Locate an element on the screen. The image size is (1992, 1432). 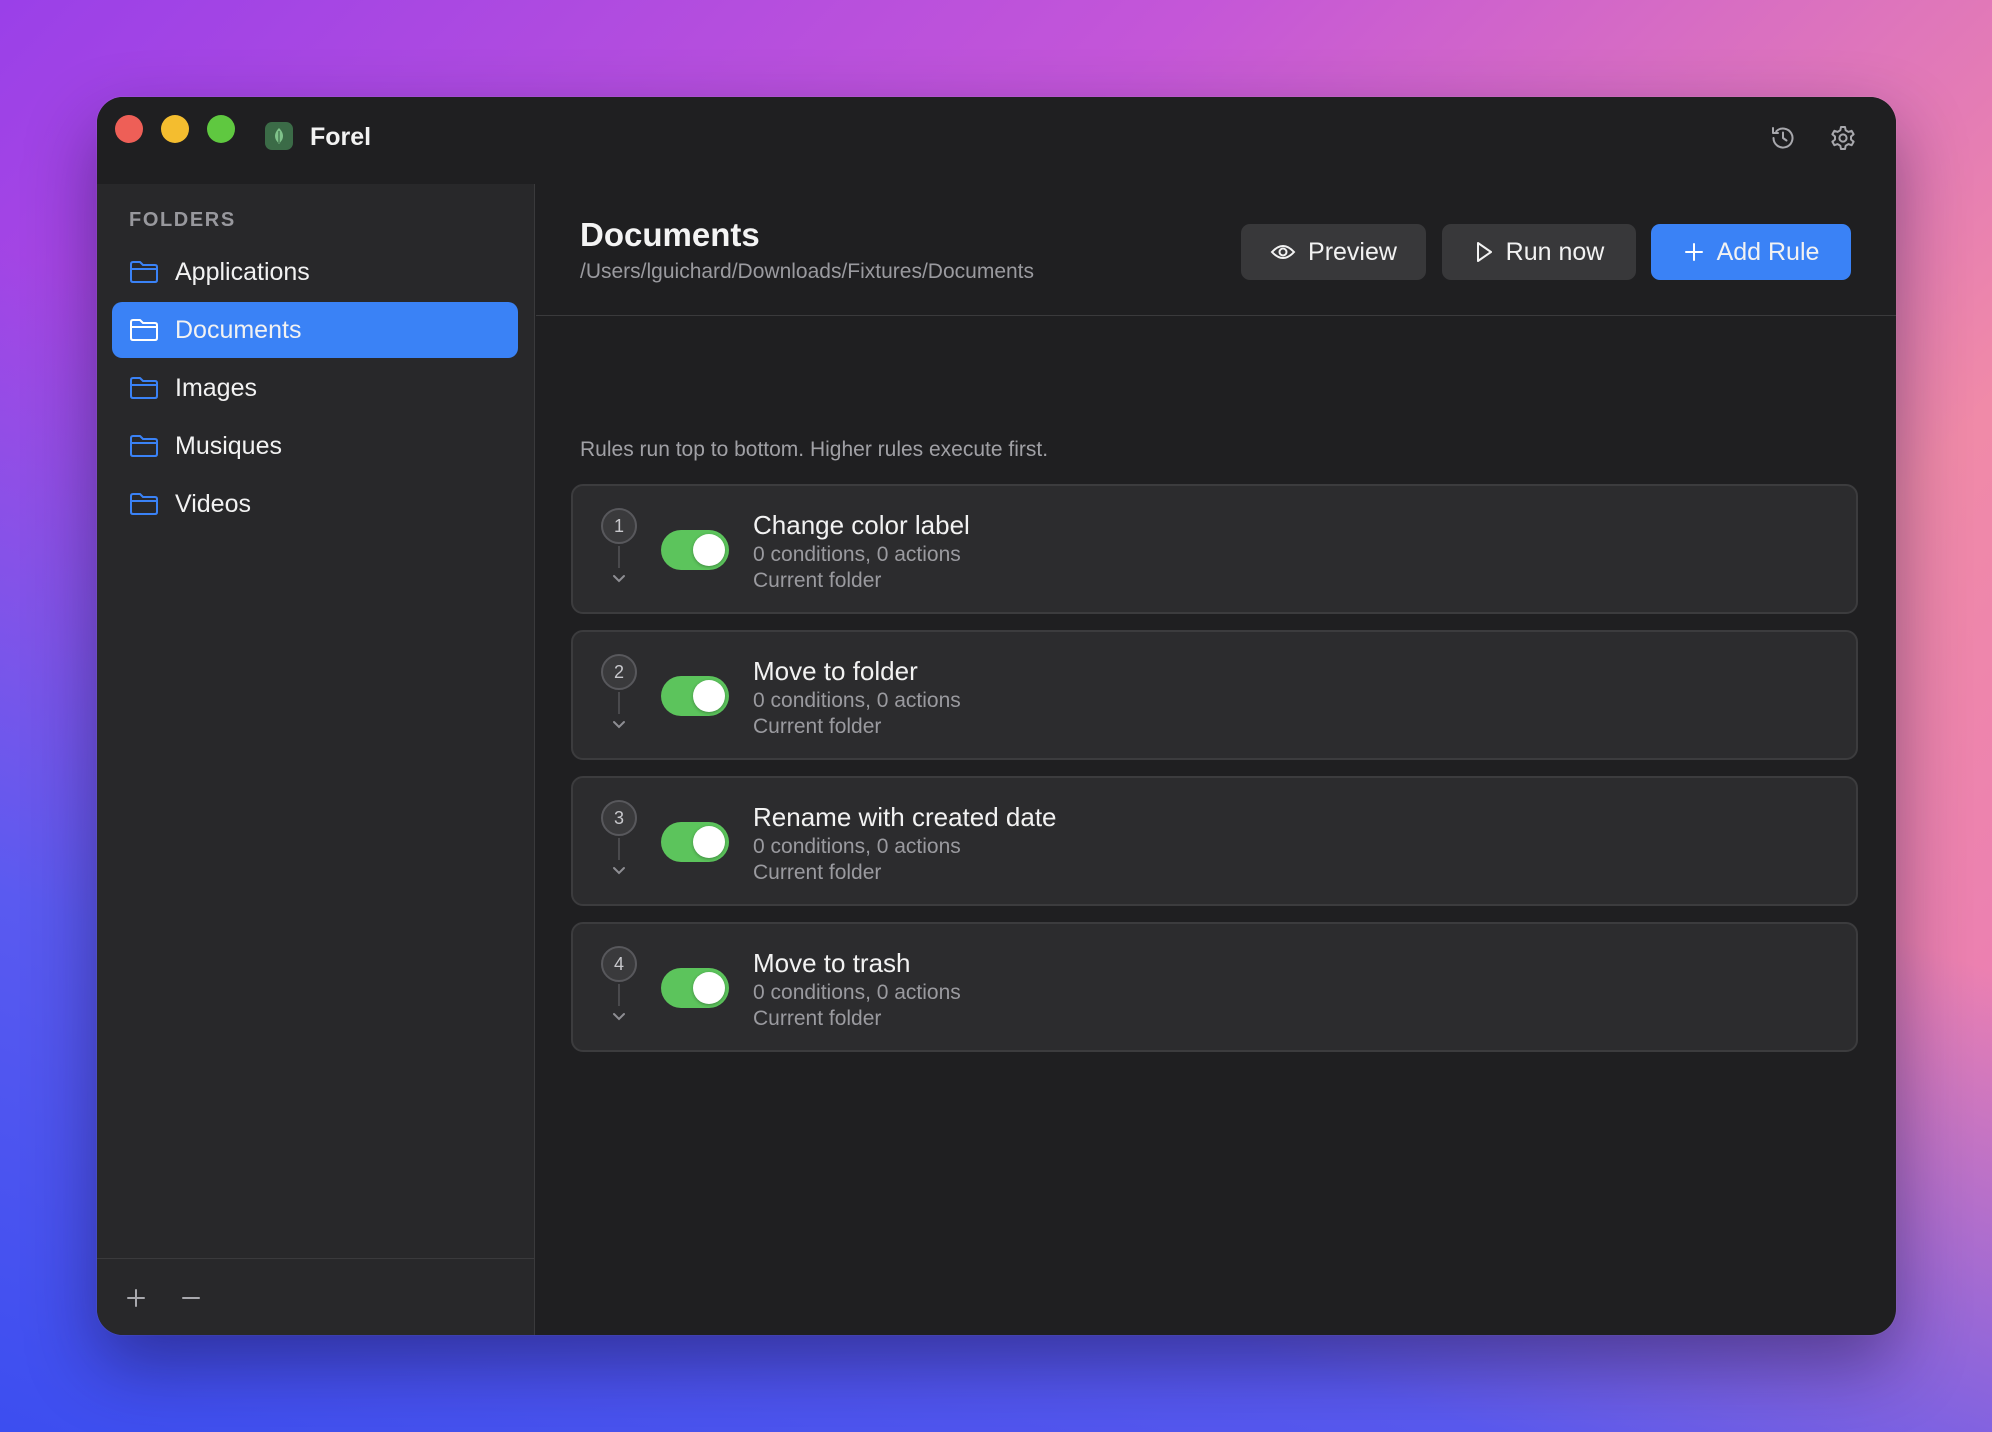
sidebar-item-videos: Videos is located at coordinates (315, 504).